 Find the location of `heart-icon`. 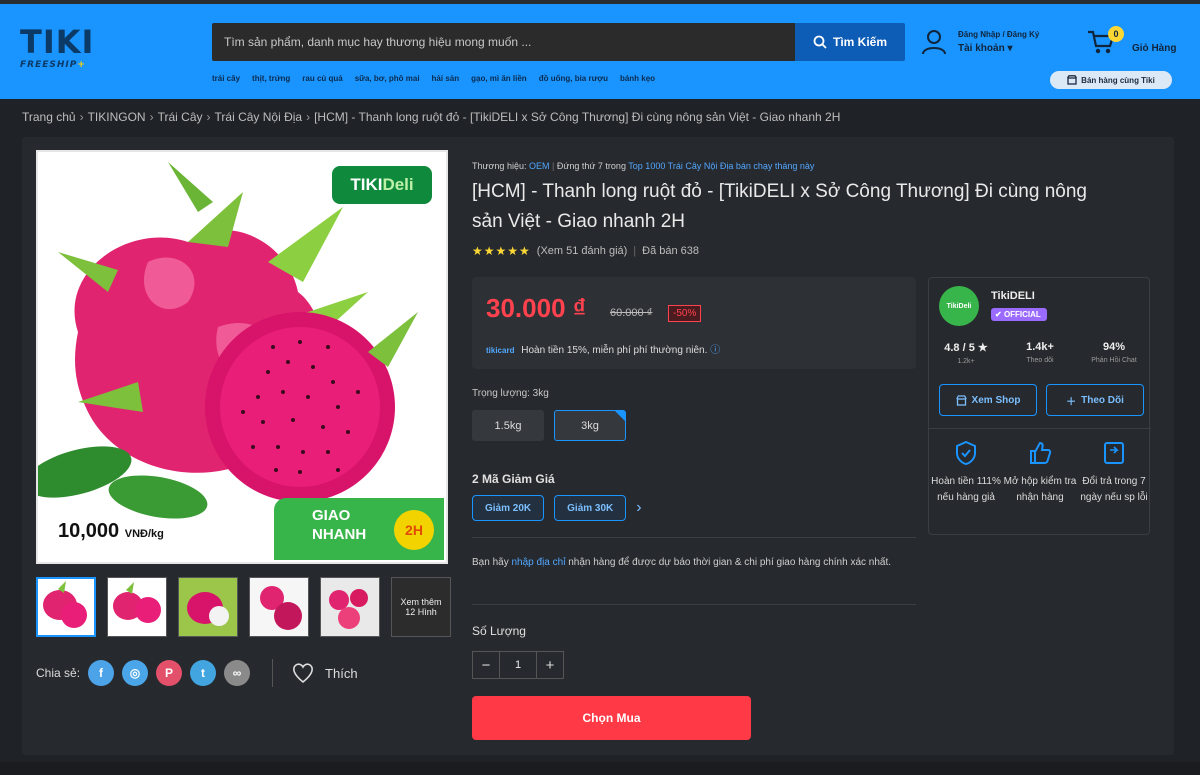

heart-icon is located at coordinates (303, 673).